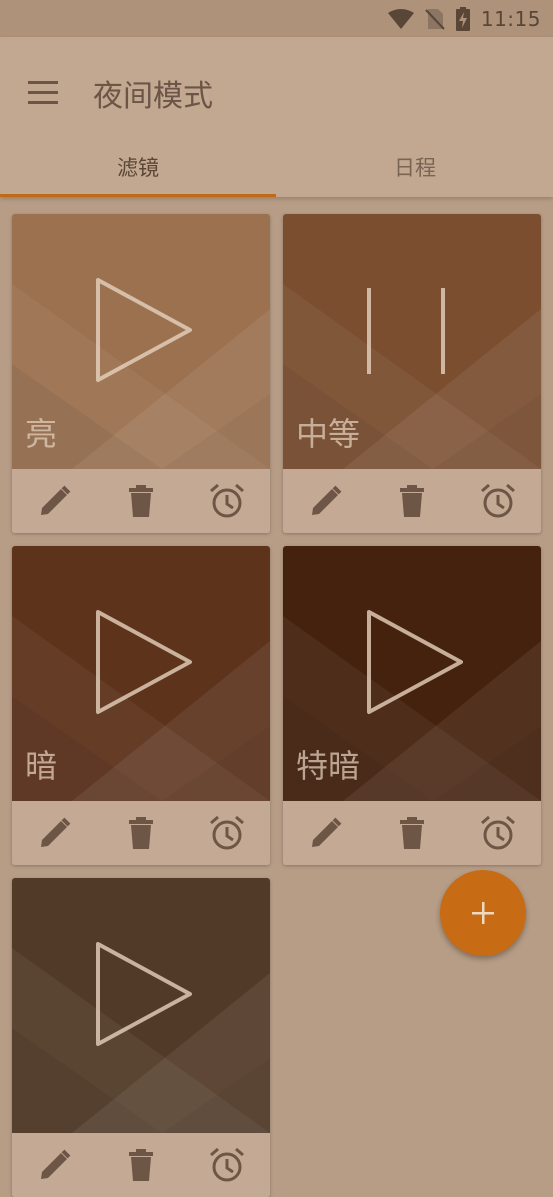  Describe the element at coordinates (328, 766) in the screenshot. I see `profile-name: 特暗` at that location.